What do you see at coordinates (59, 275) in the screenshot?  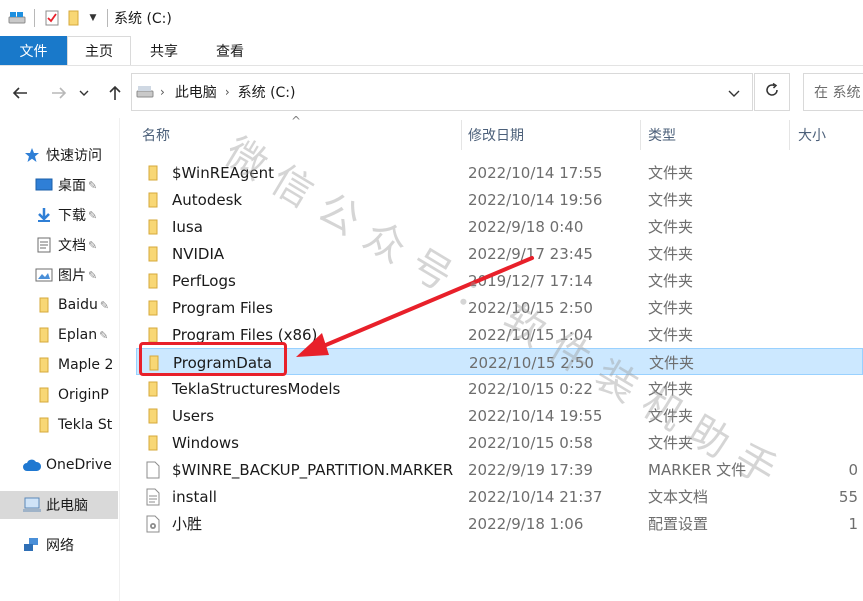 I see `sidebar-item: 图片 ✎` at bounding box center [59, 275].